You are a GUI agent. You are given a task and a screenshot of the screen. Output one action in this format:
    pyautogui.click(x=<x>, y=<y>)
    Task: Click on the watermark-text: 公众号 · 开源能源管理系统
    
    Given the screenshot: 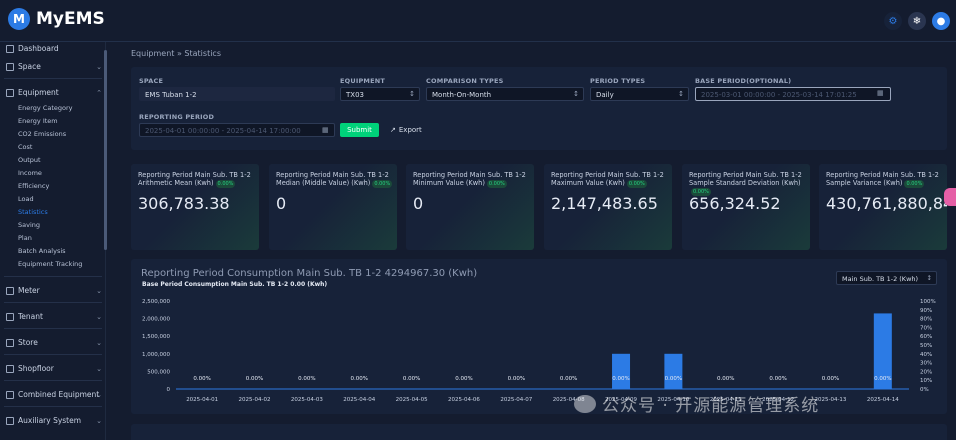 What is the action you would take?
    pyautogui.click(x=711, y=406)
    